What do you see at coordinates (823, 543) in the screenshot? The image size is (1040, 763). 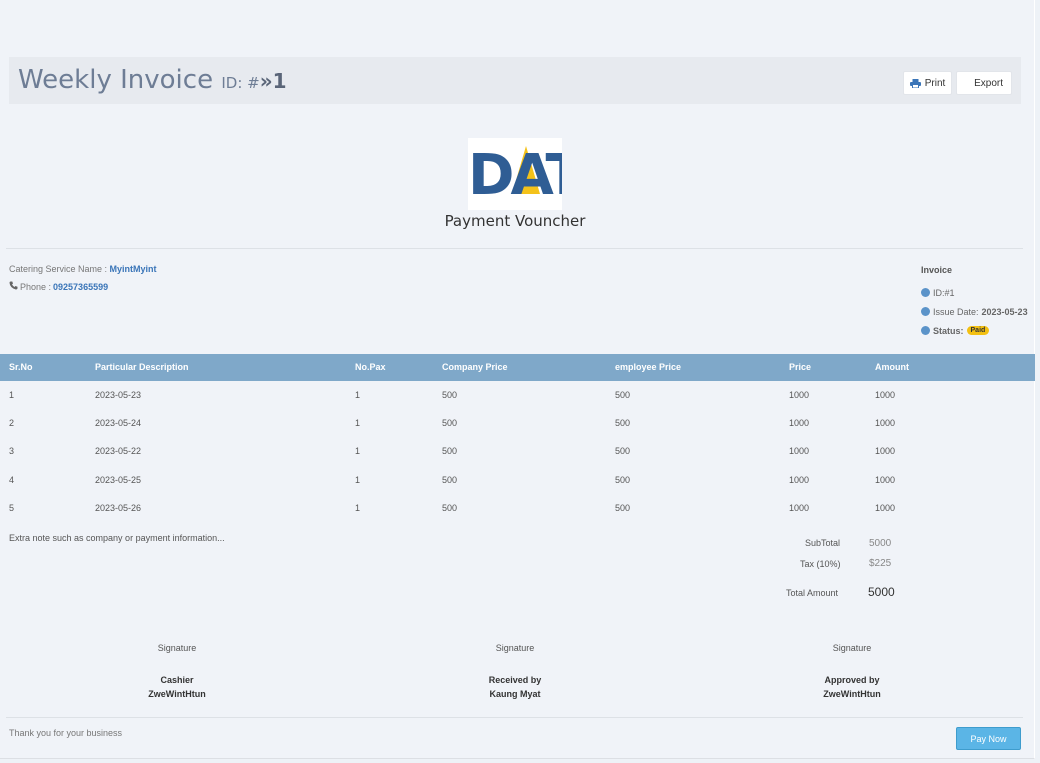 I see `subtotal-label: SubTotal` at bounding box center [823, 543].